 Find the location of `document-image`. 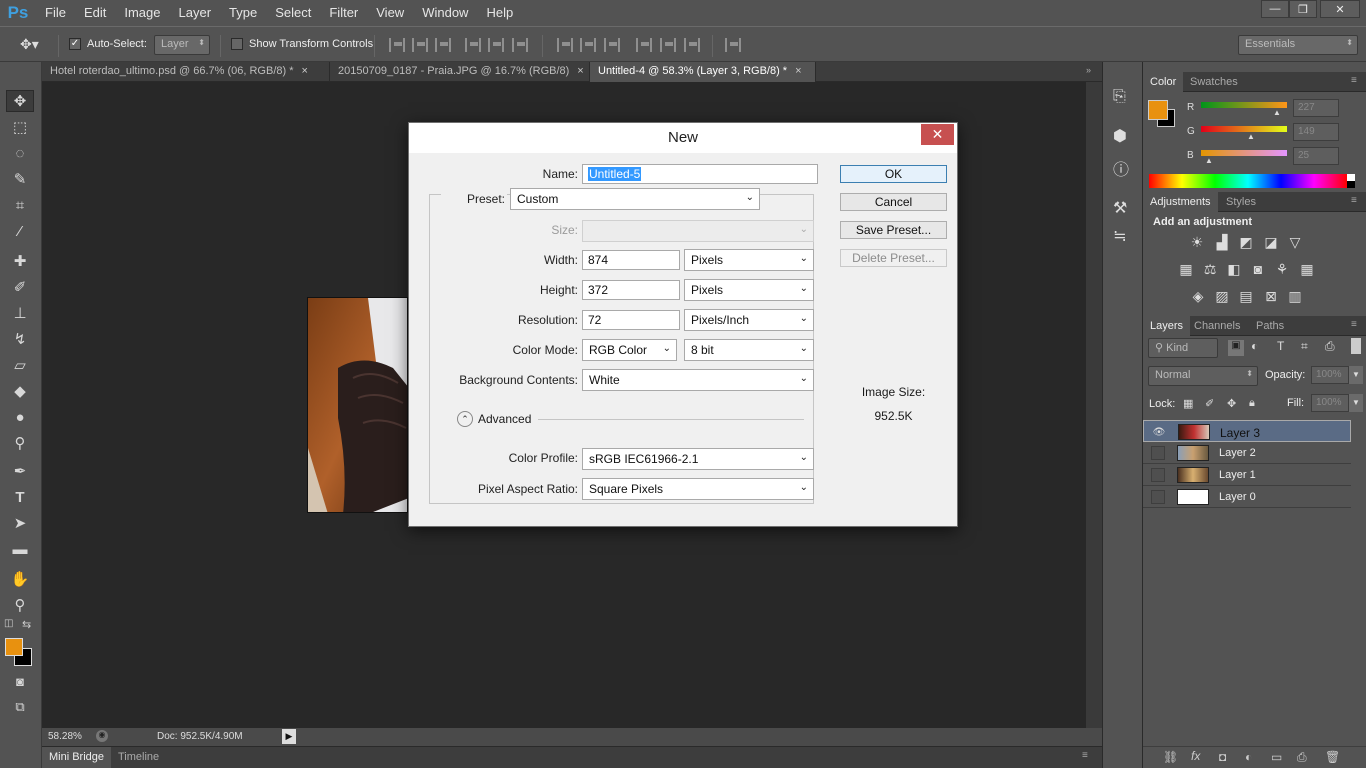

document-image is located at coordinates (357, 405).